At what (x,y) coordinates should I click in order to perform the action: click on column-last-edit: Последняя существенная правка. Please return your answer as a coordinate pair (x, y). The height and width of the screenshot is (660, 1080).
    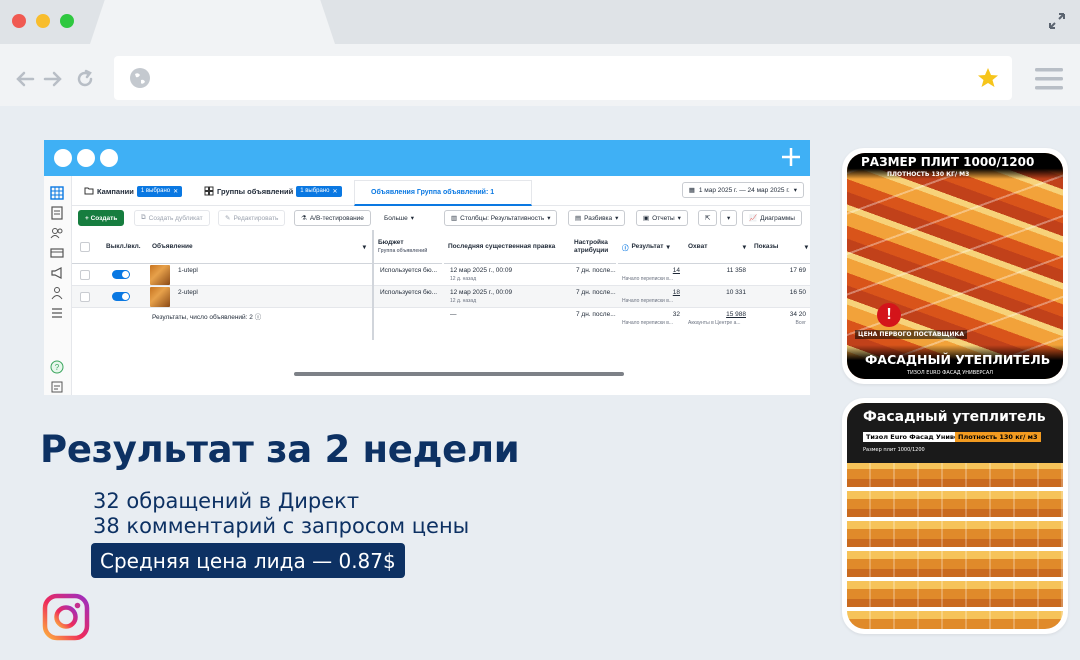
    Looking at the image, I should click on (507, 247).